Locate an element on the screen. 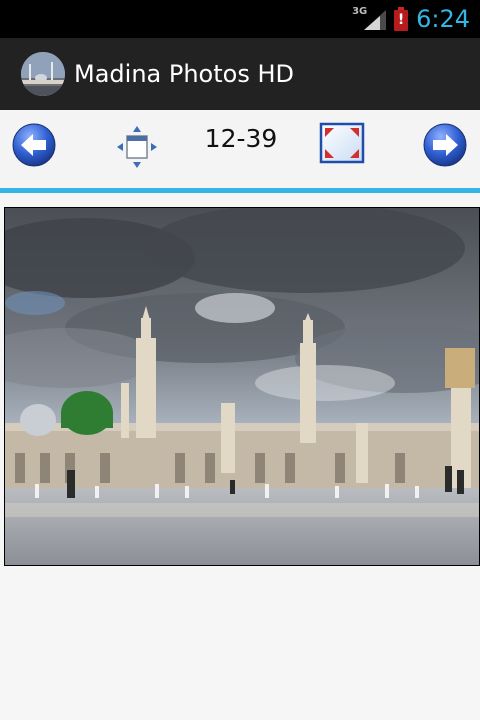 The image size is (480, 720). next-button is located at coordinates (445, 145).